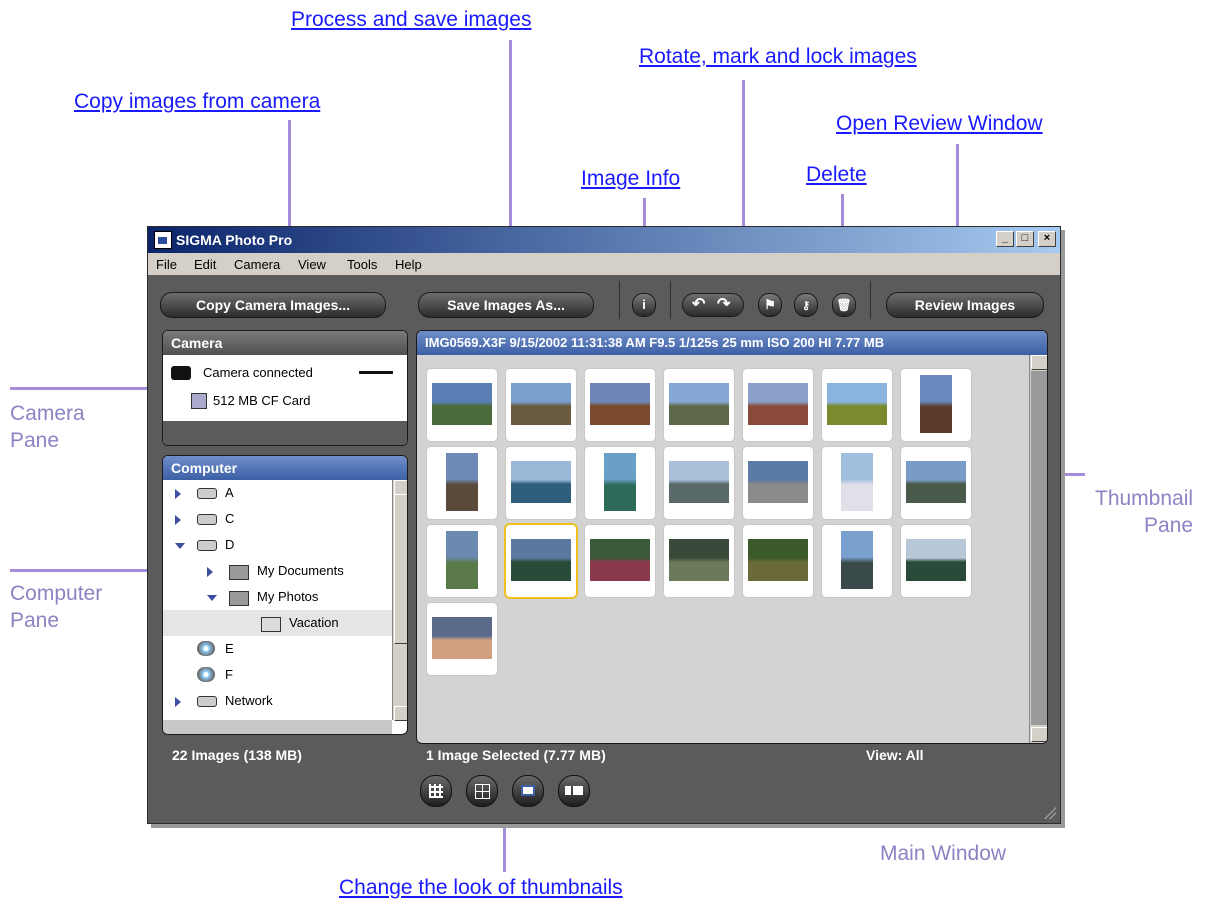  Describe the element at coordinates (166, 264) in the screenshot. I see `menu-file: File` at that location.